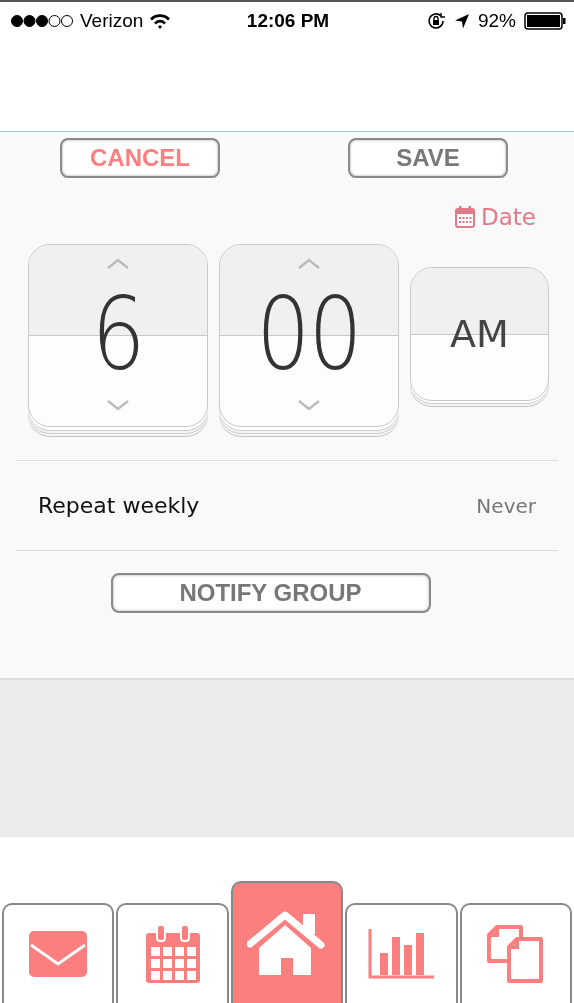 This screenshot has height=1003, width=574. I want to click on repeat-label: Repeat weekly, so click(119, 505).